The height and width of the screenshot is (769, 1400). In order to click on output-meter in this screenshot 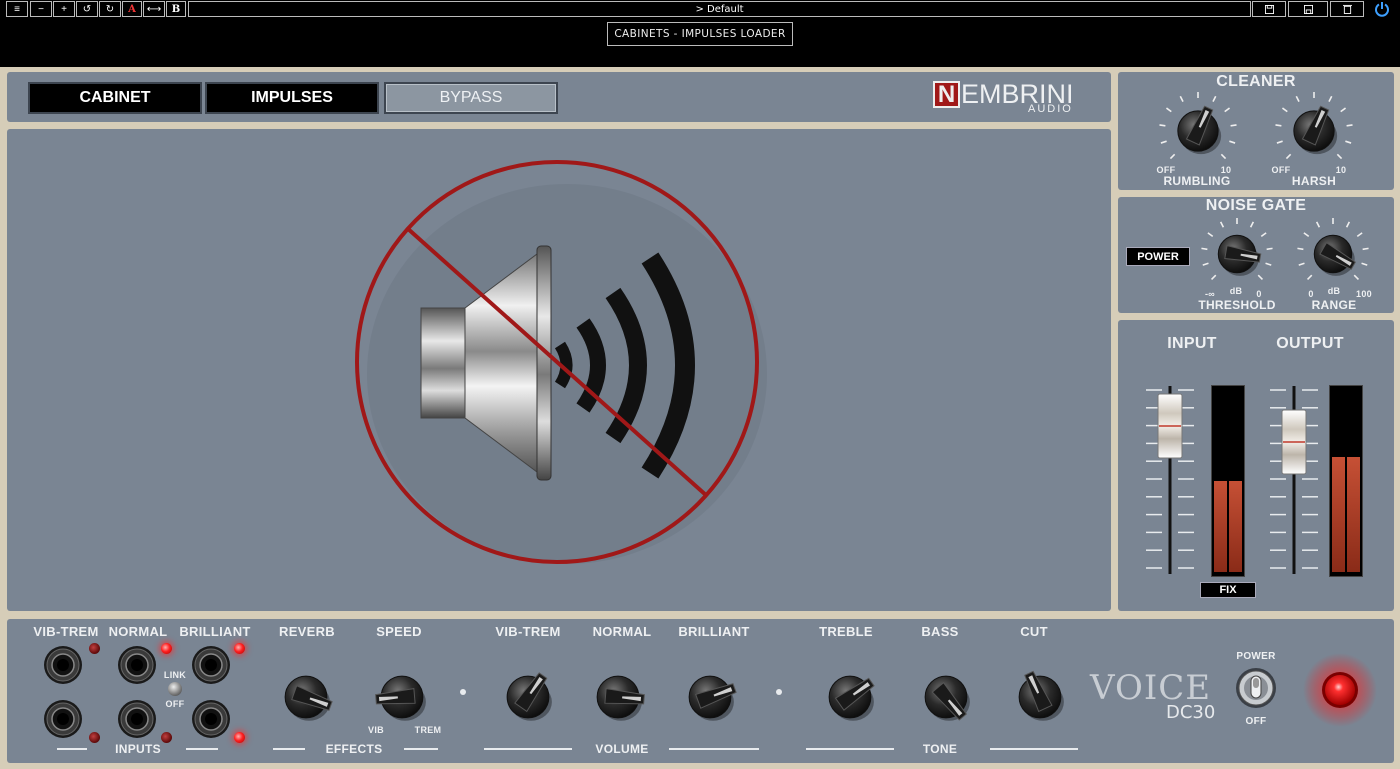, I will do `click(1346, 481)`.